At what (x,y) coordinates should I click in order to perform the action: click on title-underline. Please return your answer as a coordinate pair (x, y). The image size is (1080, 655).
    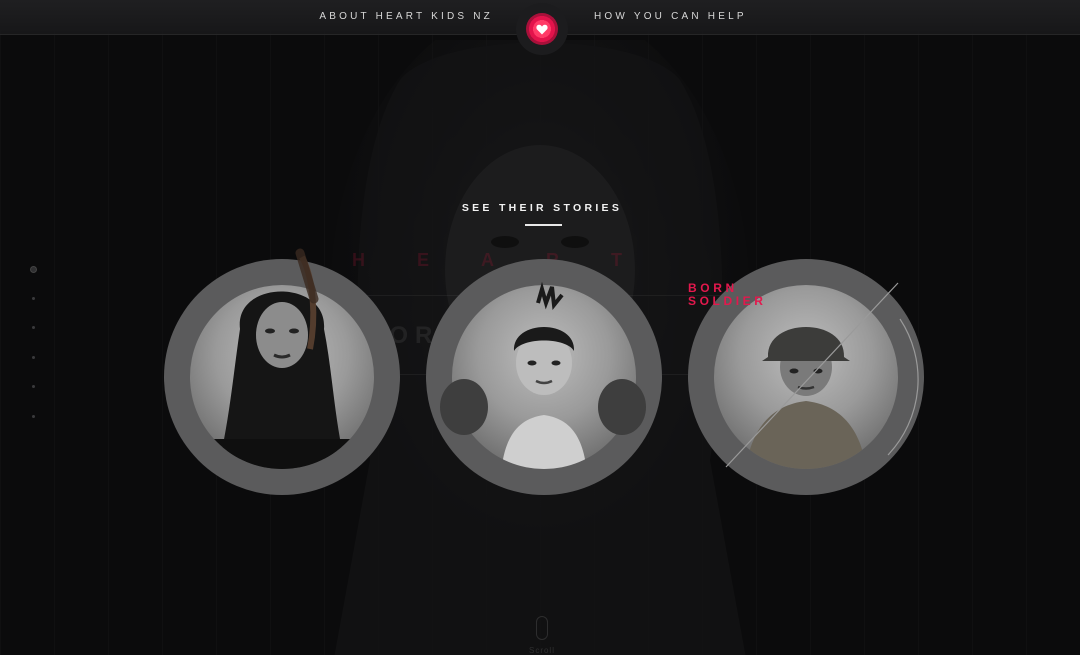
    Looking at the image, I should click on (543, 225).